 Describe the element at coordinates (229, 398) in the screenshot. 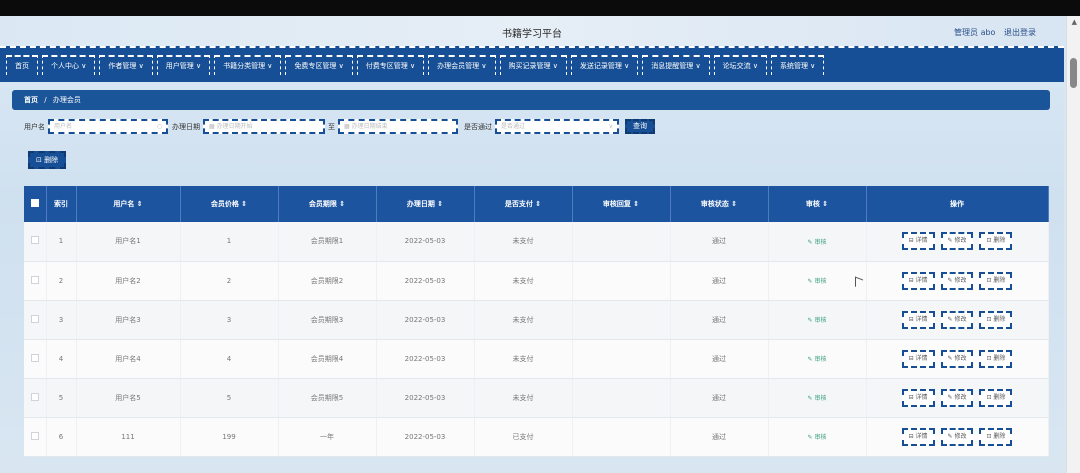

I see `cell-price: 5` at that location.